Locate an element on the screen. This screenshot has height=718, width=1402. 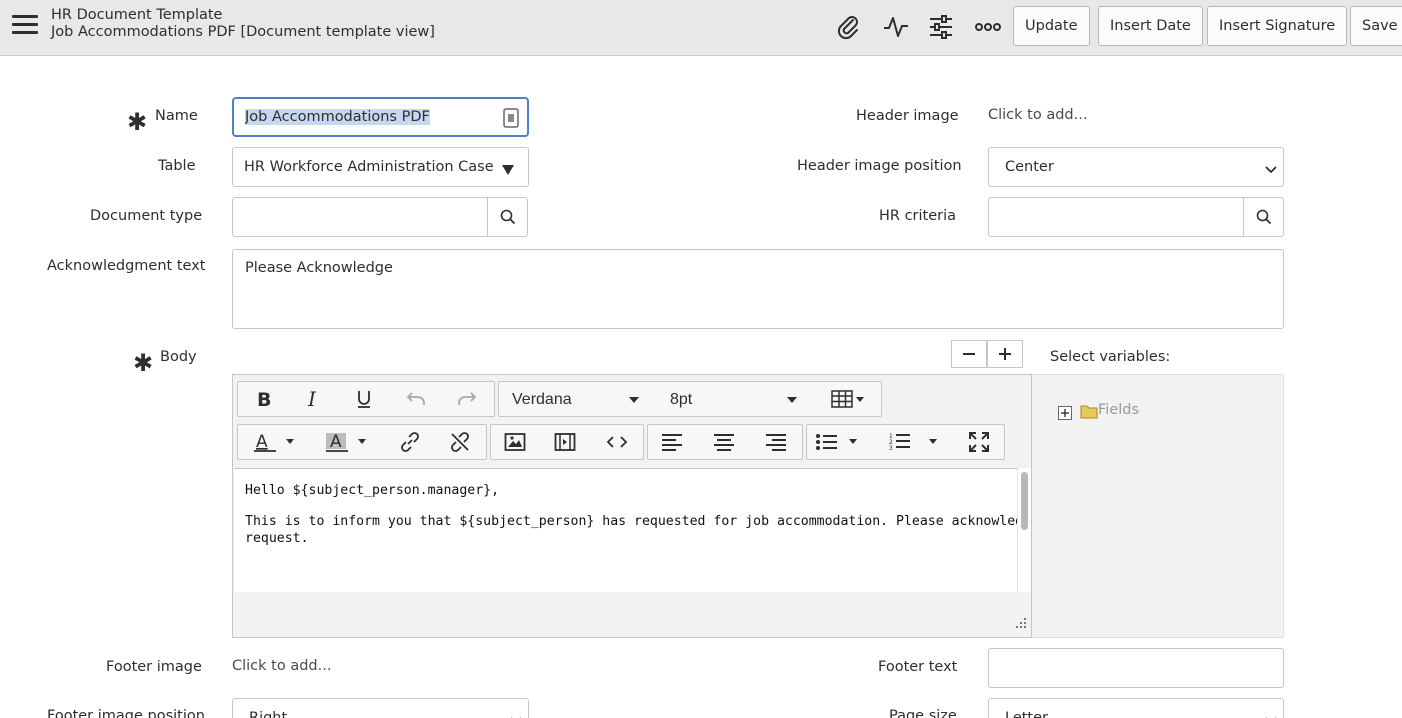
fullscreen-icon is located at coordinates (979, 442).